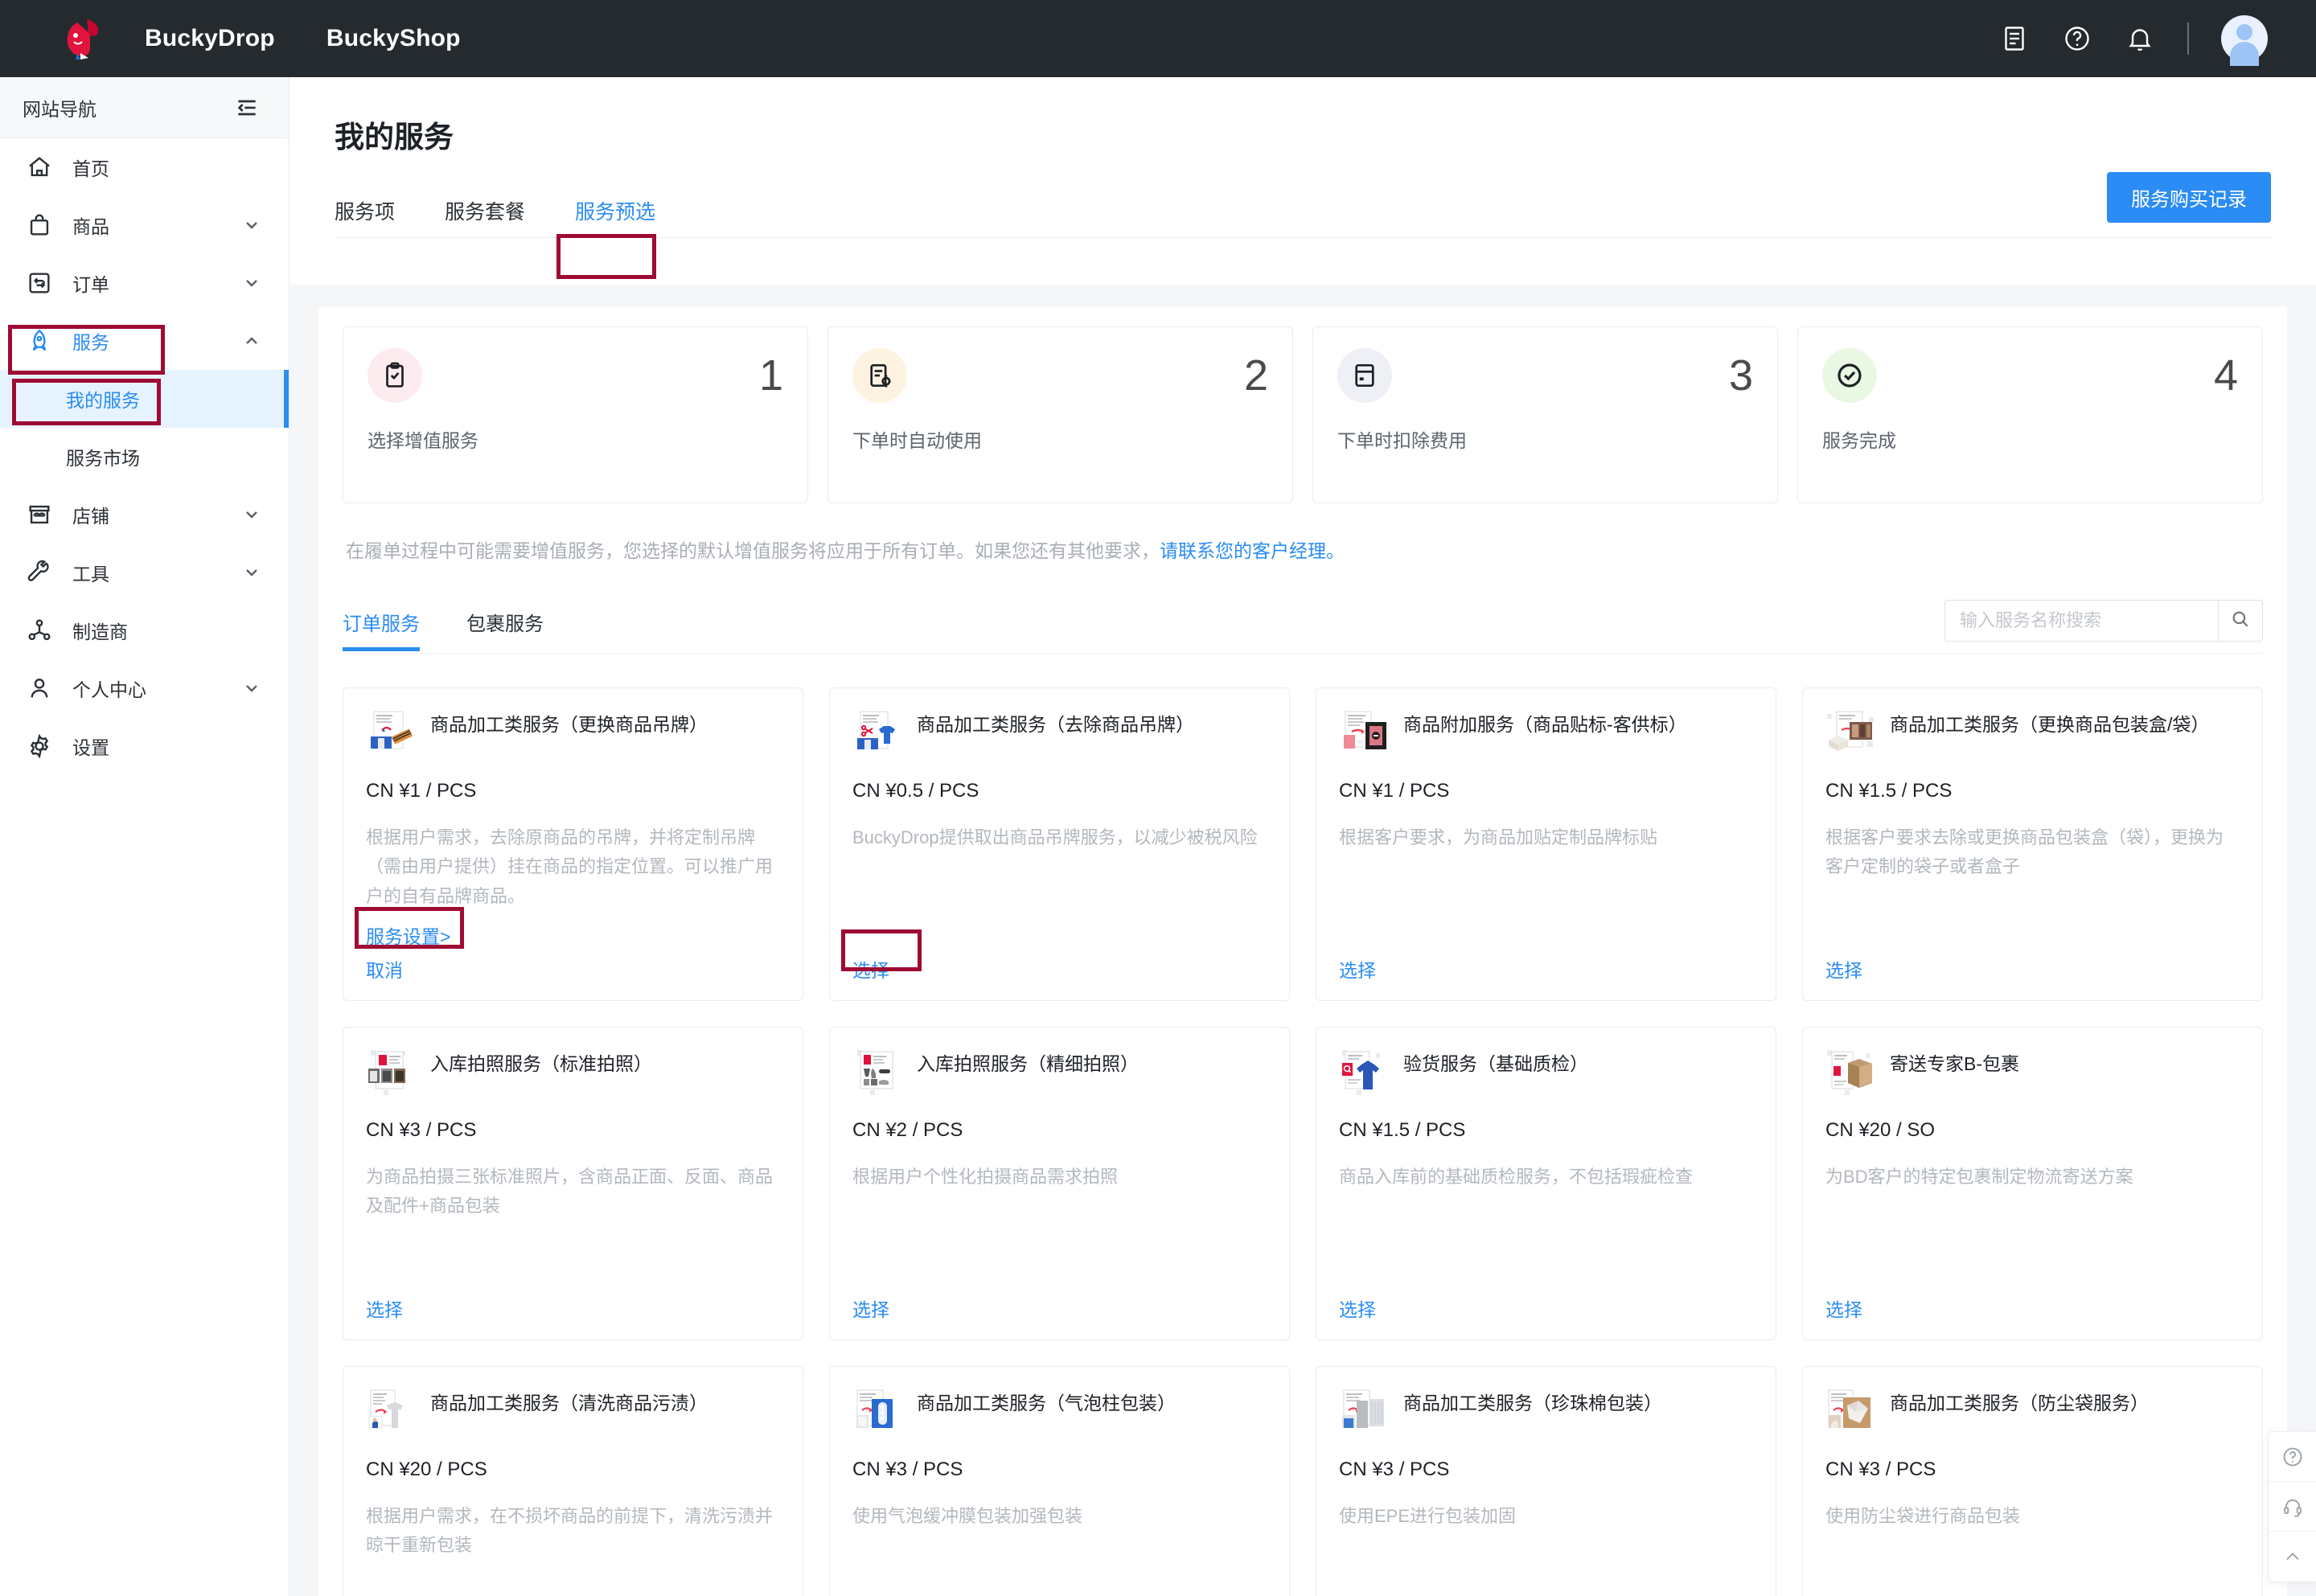 The width and height of the screenshot is (2316, 1596). What do you see at coordinates (573, 952) in the screenshot?
I see `service-card-actions: 服务设置> 取消` at bounding box center [573, 952].